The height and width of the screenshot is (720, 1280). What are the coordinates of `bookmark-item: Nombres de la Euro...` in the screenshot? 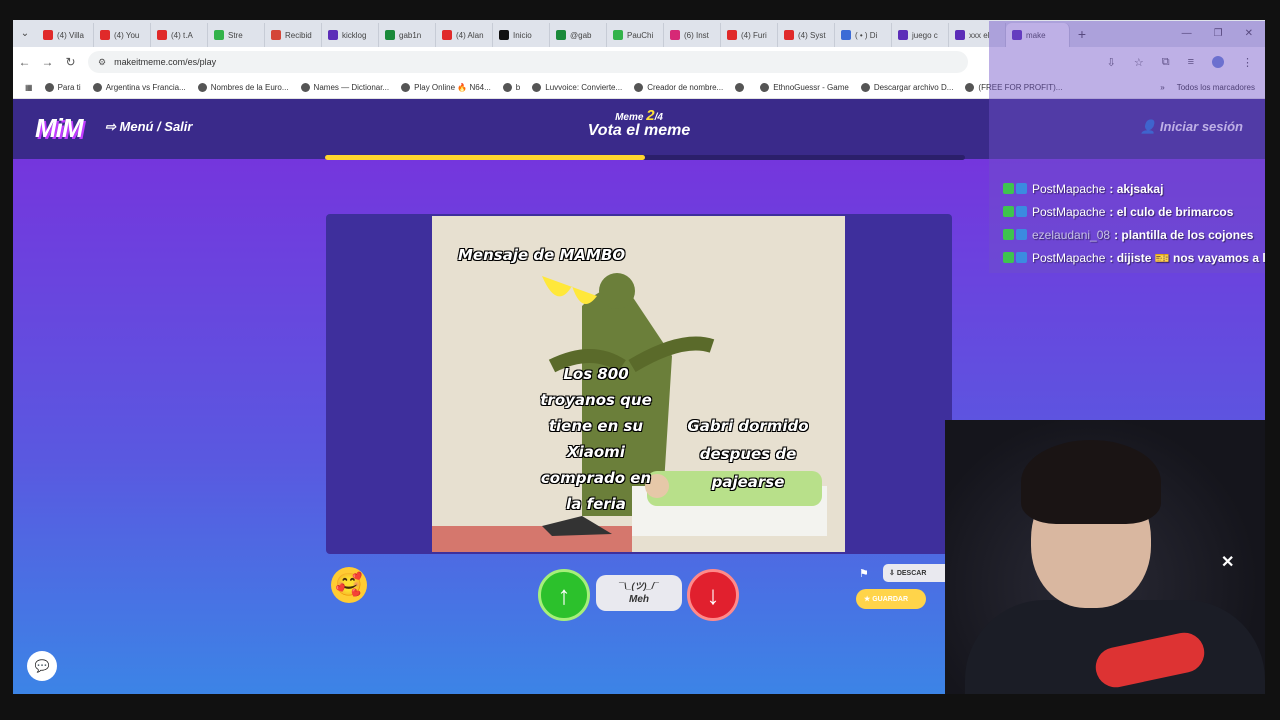 It's located at (243, 87).